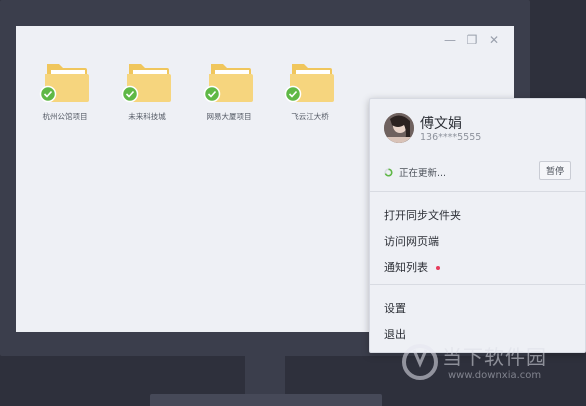  Describe the element at coordinates (422, 215) in the screenshot. I see `menu-open-sync-folder: 打开同步文件夹` at that location.